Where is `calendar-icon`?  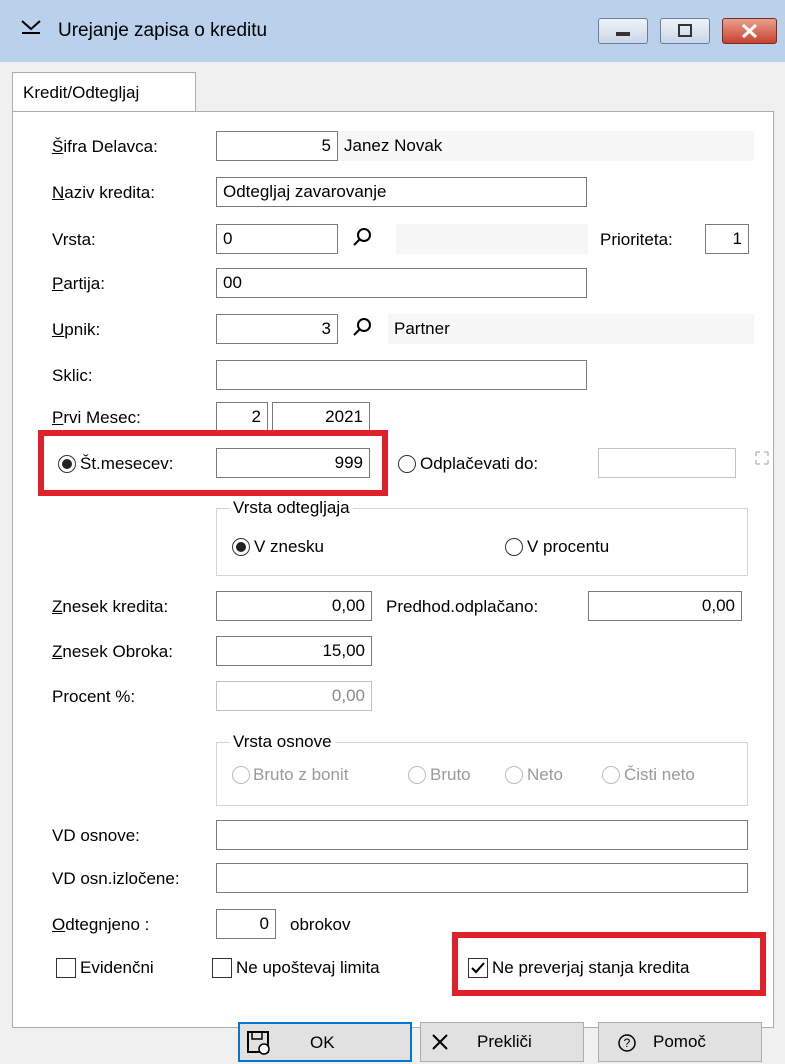
calendar-icon is located at coordinates (762, 460).